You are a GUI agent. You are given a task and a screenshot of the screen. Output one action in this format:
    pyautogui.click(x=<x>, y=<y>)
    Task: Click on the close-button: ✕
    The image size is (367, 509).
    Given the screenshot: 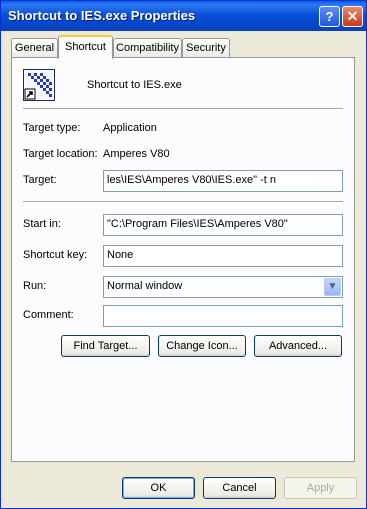 What is the action you would take?
    pyautogui.click(x=352, y=16)
    